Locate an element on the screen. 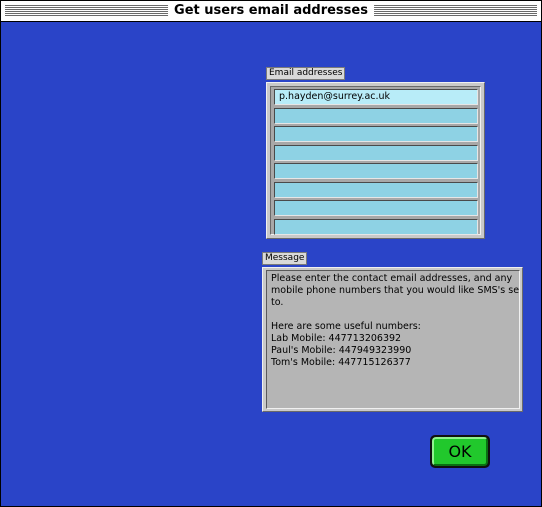 This screenshot has width=542, height=507. message-line: to. is located at coordinates (277, 302).